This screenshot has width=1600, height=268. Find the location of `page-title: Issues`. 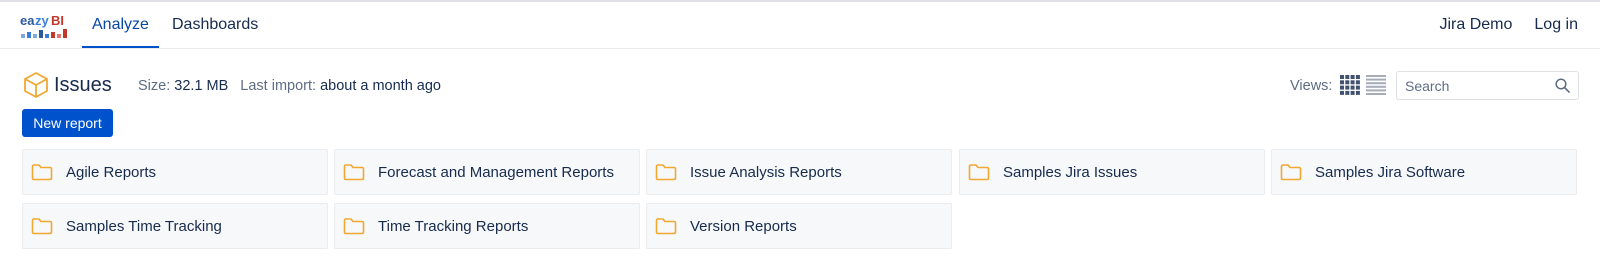

page-title: Issues is located at coordinates (83, 85).